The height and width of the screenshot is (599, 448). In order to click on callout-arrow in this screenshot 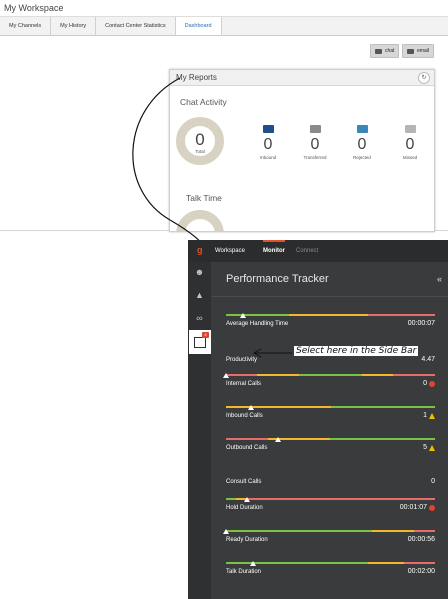, I will do `click(272, 353)`.